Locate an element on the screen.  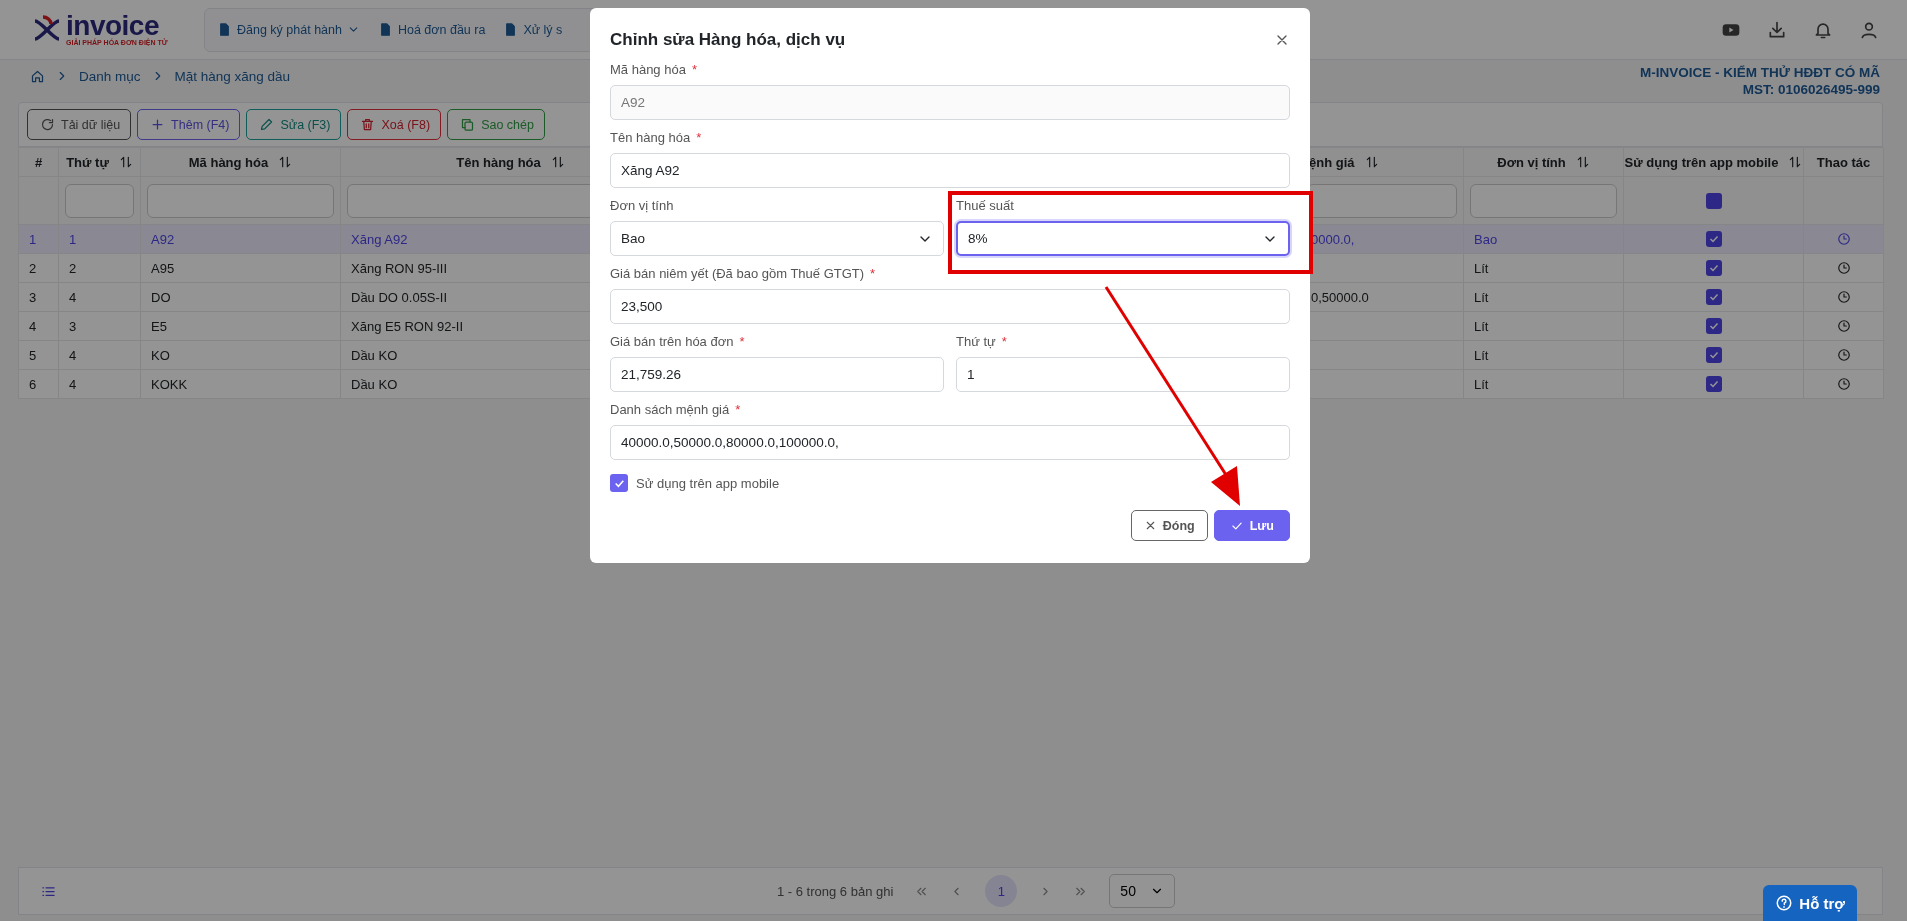
table-cell: 5 is located at coordinates (33, 355).